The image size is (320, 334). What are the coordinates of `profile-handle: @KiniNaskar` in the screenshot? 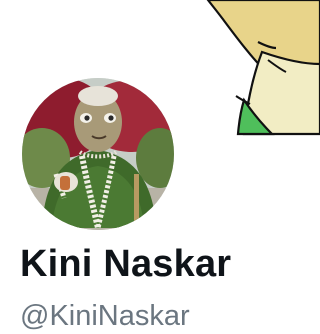 It's located at (105, 316).